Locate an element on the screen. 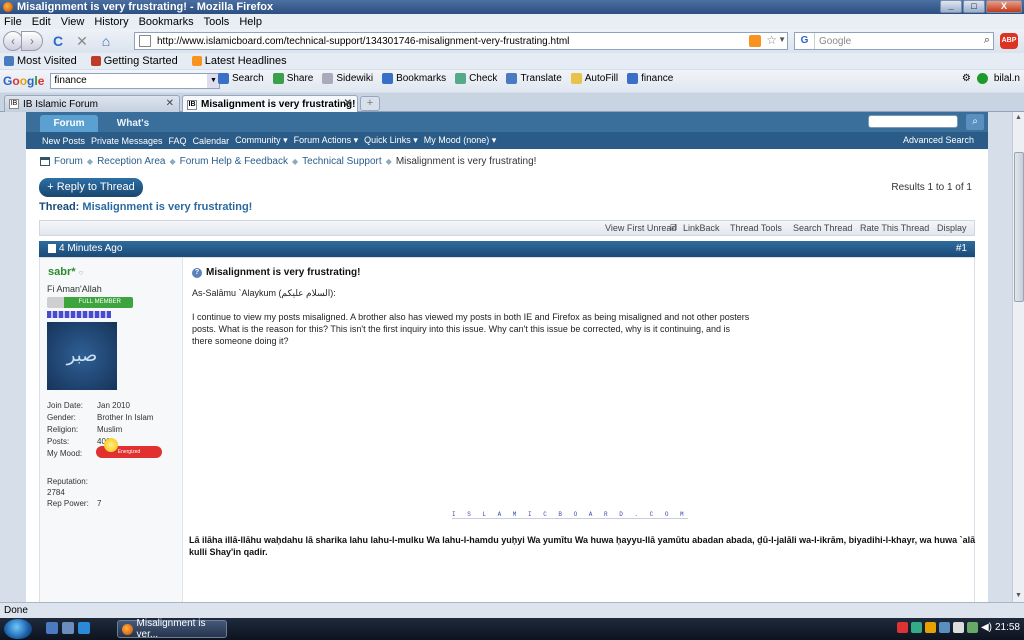 Image resolution: width=1024 pixels, height=640 pixels. subnav-new-posts: New Posts is located at coordinates (63, 141).